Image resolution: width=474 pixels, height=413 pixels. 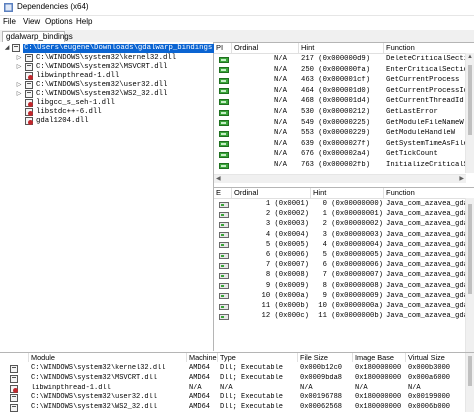 I want to click on import-function: GetSystemTimeAsFileTime, so click(x=426, y=143).